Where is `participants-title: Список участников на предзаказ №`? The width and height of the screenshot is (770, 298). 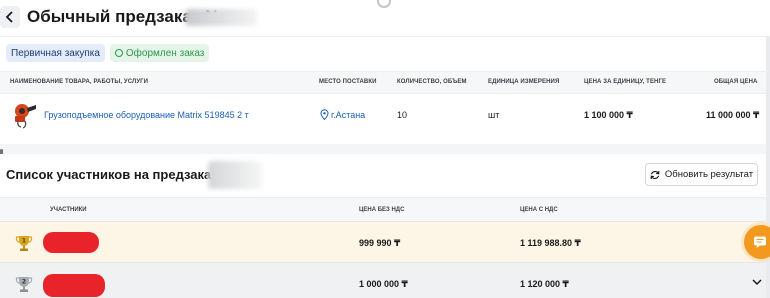
participants-title: Список участников на предзаказ № is located at coordinates (121, 174).